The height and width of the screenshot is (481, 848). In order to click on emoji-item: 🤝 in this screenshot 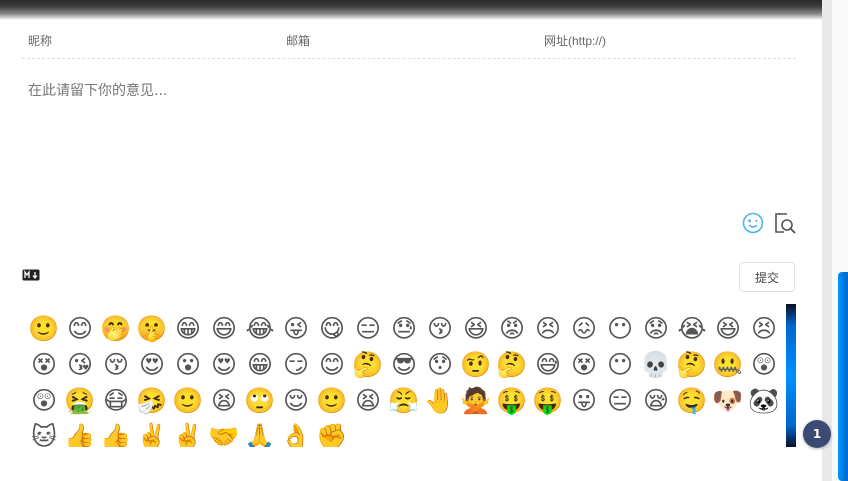, I will do `click(224, 433)`.